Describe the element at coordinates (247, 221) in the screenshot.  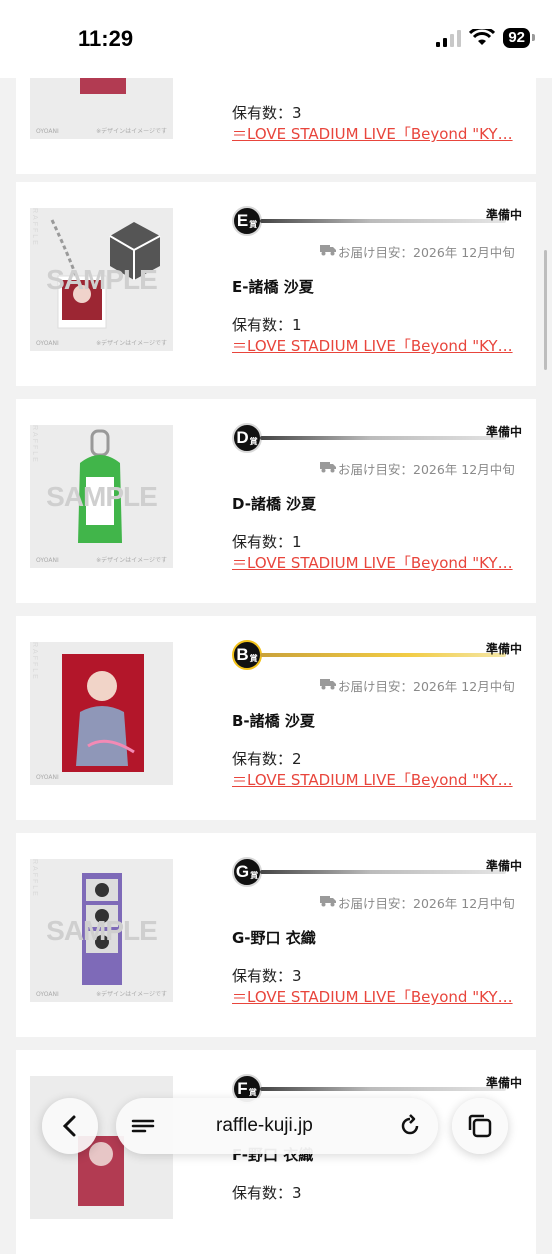
I see `prize-rank-badge: E賞` at that location.